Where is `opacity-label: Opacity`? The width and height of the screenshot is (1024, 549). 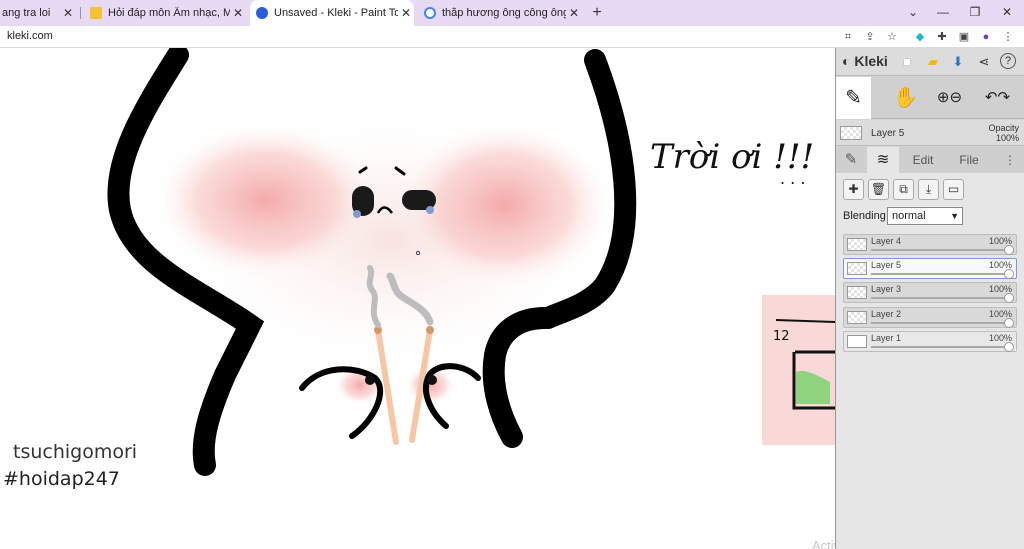
opacity-label: Opacity is located at coordinates (1003, 128).